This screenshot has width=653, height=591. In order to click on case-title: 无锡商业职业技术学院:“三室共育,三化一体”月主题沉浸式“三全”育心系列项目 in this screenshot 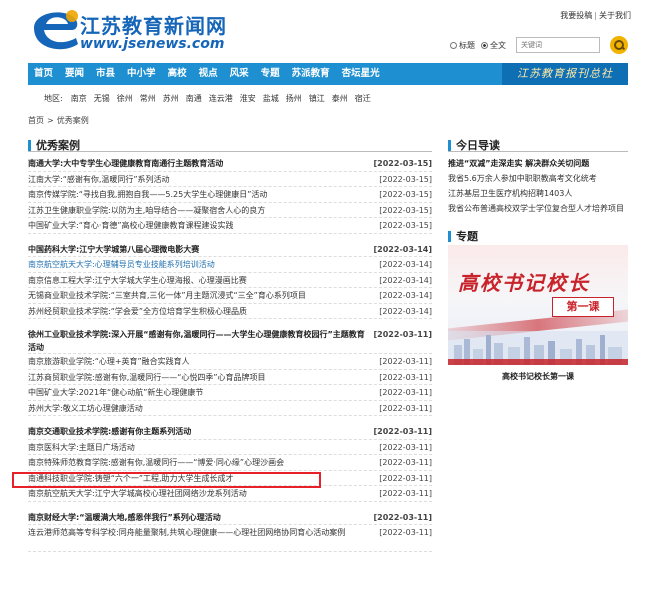, I will do `click(200, 296)`.